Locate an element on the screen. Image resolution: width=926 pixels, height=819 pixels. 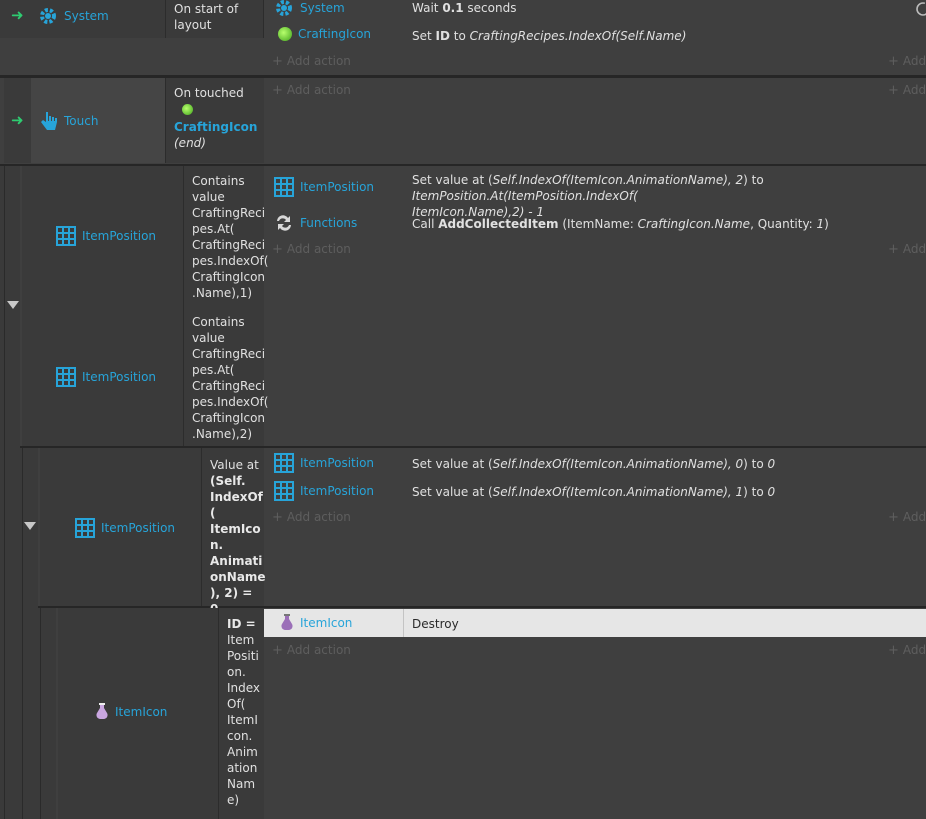
condition-object-label: System is located at coordinates (86, 16).